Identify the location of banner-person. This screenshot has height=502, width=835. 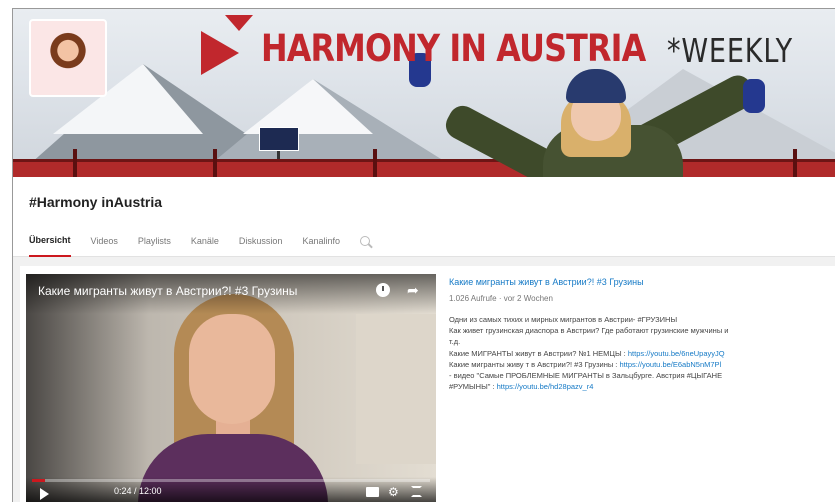
(591, 115).